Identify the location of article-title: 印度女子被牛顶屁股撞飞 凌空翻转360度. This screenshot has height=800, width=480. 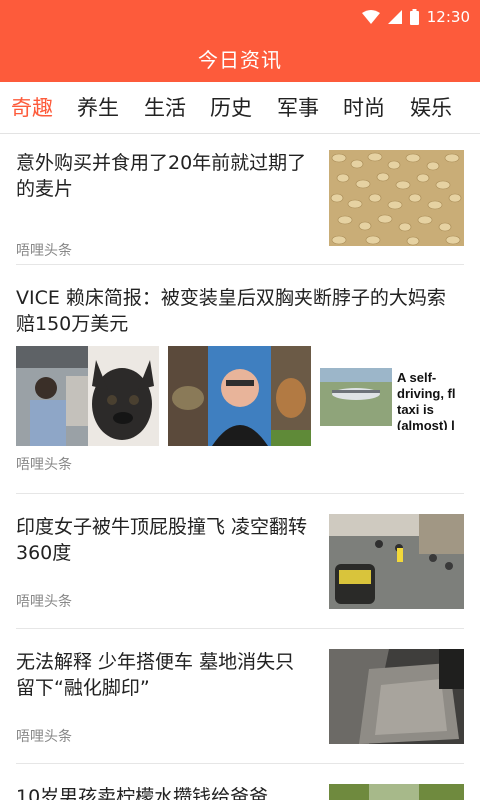
(162, 540).